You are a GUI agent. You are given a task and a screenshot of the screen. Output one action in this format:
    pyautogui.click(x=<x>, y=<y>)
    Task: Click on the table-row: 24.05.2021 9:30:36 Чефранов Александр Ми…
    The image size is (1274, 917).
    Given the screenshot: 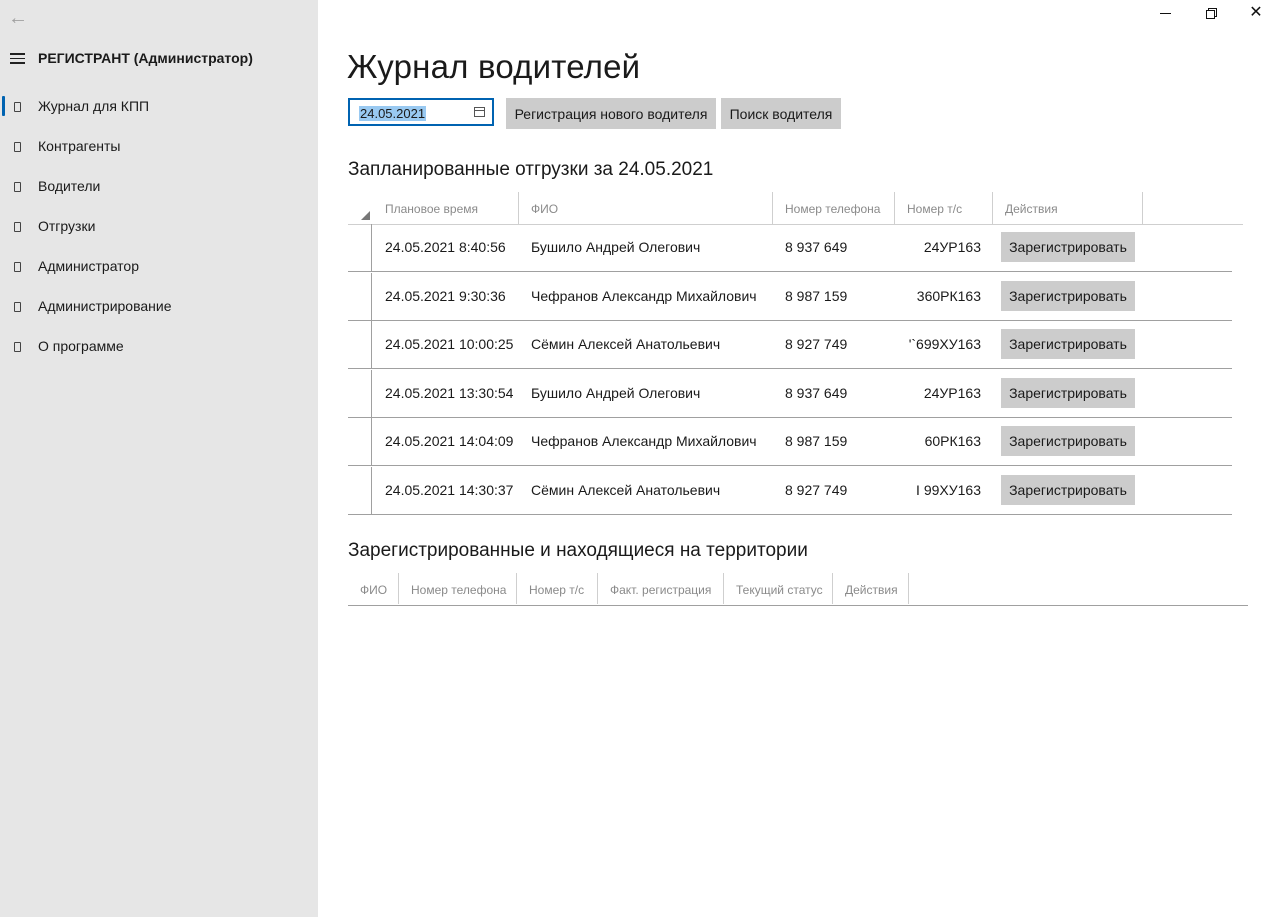 What is the action you would take?
    pyautogui.click(x=790, y=297)
    